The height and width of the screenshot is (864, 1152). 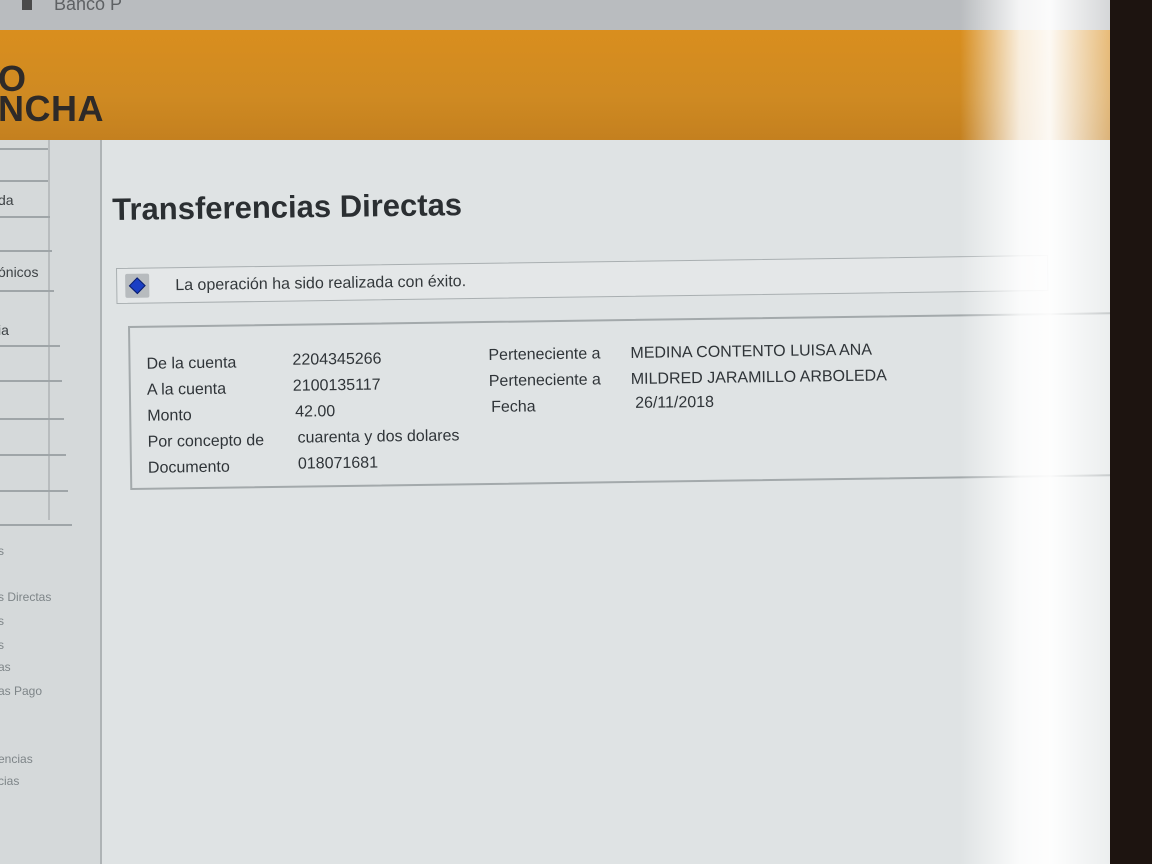 I want to click on sidebar-item-3: ia, so click(x=4, y=330).